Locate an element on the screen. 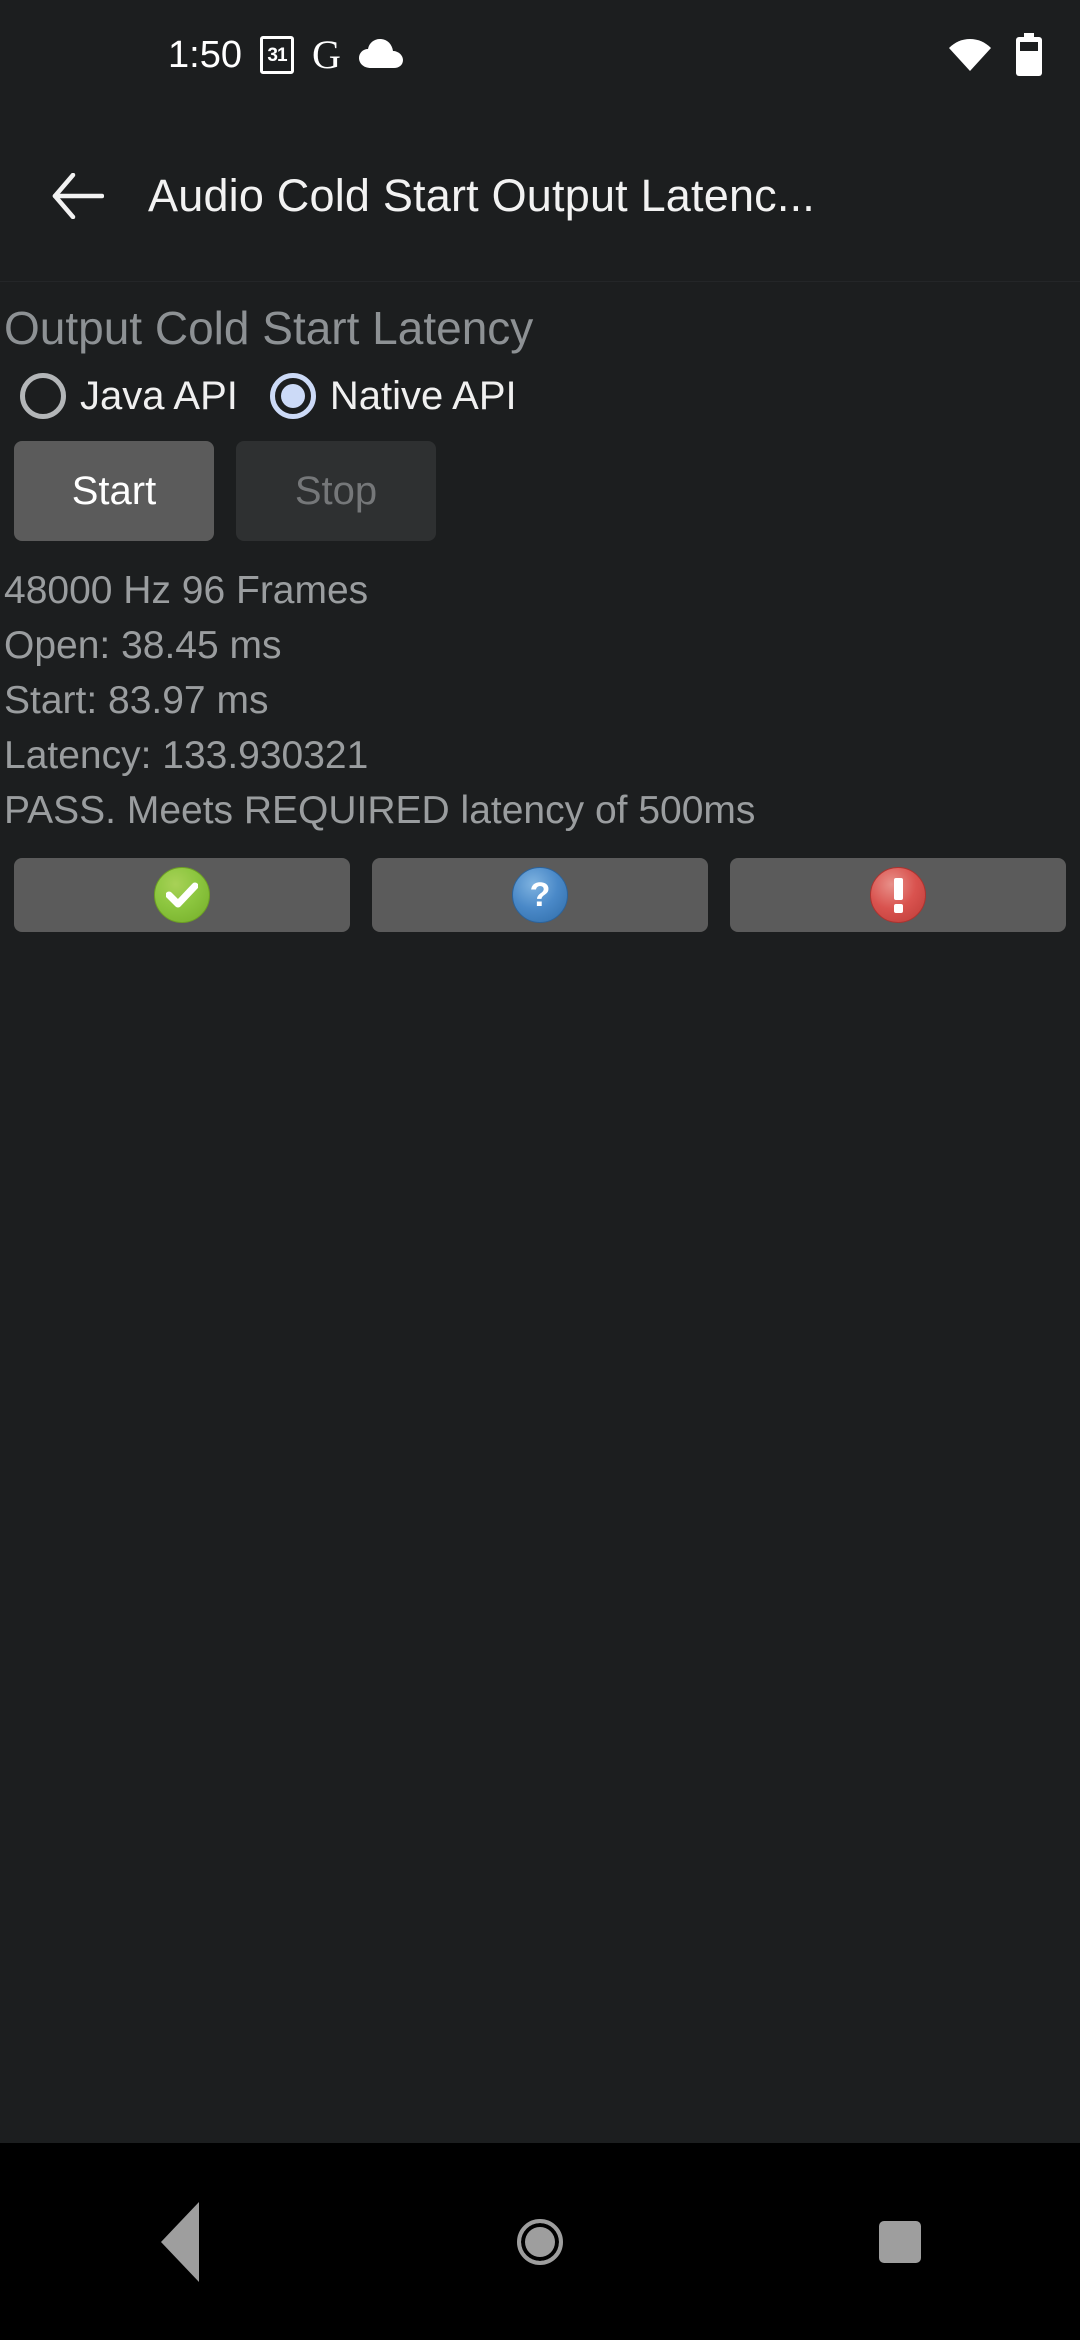  radio-java-api-icon is located at coordinates (43, 396).